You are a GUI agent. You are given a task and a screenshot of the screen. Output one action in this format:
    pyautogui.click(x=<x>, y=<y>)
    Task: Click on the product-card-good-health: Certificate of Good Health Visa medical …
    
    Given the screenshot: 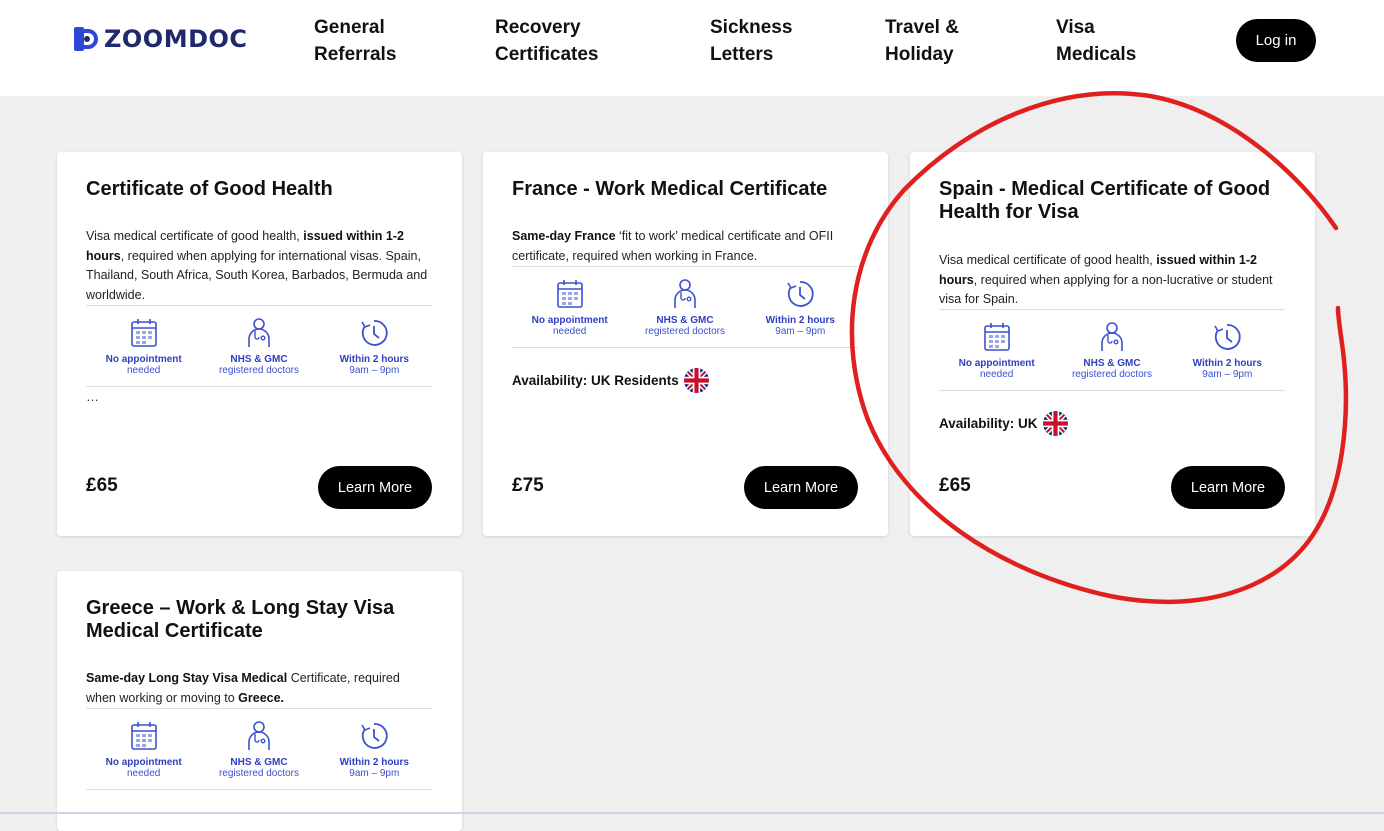 What is the action you would take?
    pyautogui.click(x=259, y=344)
    